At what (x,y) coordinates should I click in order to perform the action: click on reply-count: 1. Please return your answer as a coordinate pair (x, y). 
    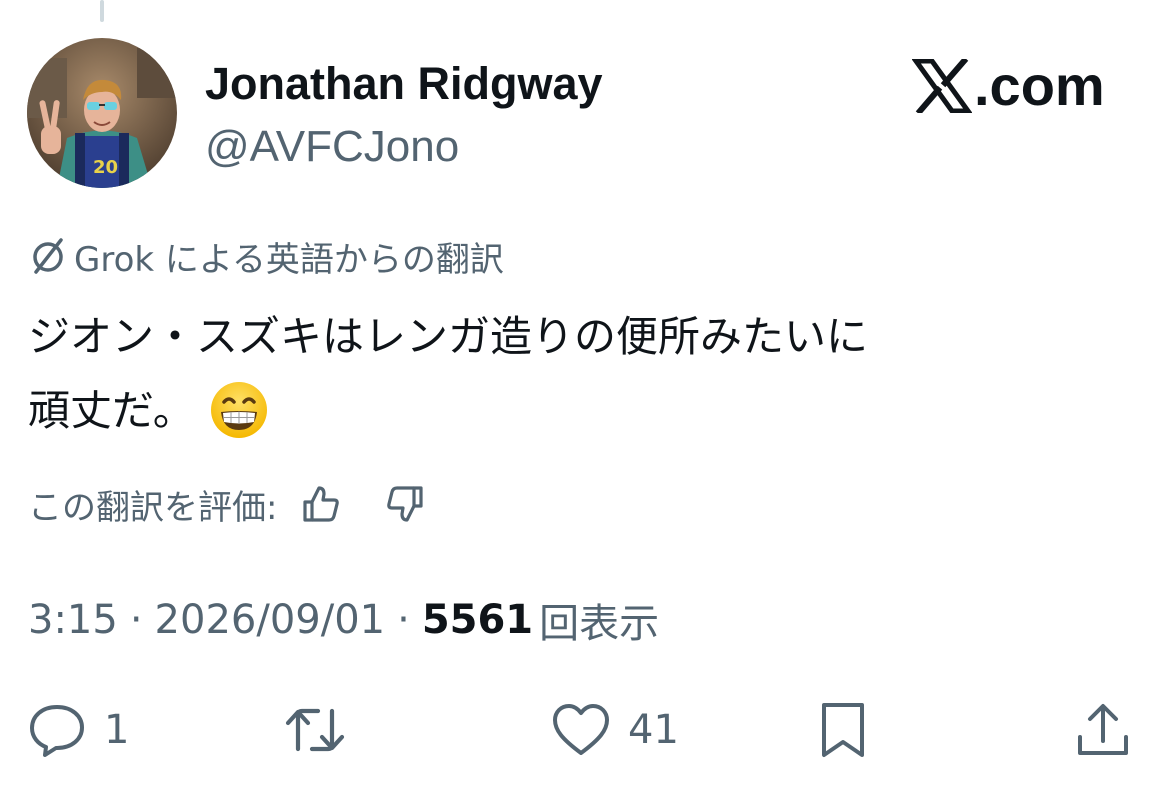
    Looking at the image, I should click on (117, 730).